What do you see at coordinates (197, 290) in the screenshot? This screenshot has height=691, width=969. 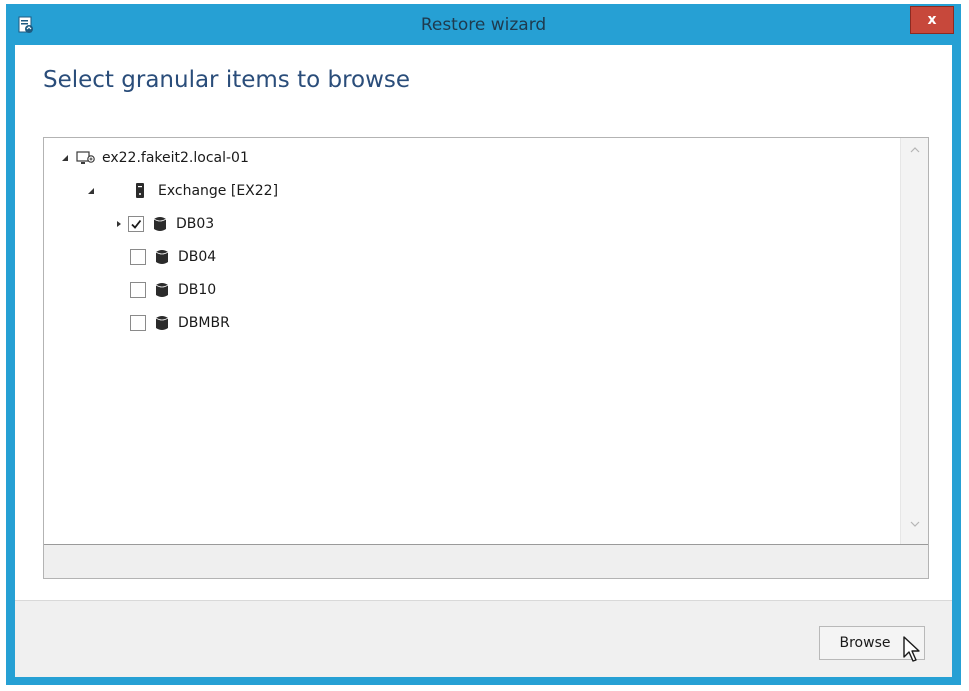 I see `tree-node-label: DB10` at bounding box center [197, 290].